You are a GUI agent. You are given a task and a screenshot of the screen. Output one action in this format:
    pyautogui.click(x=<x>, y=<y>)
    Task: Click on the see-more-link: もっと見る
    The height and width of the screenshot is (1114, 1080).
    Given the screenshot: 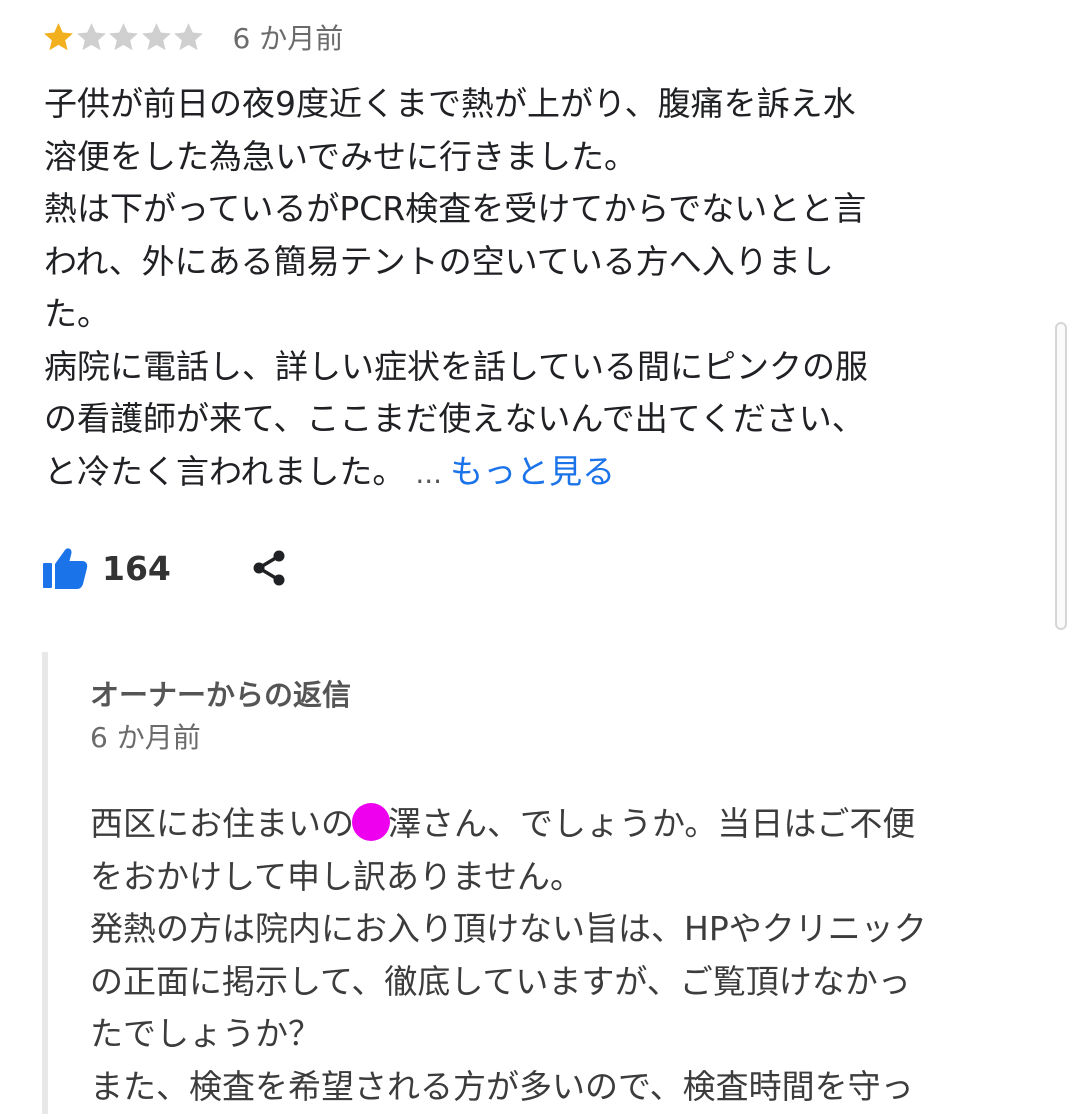 What is the action you would take?
    pyautogui.click(x=532, y=471)
    